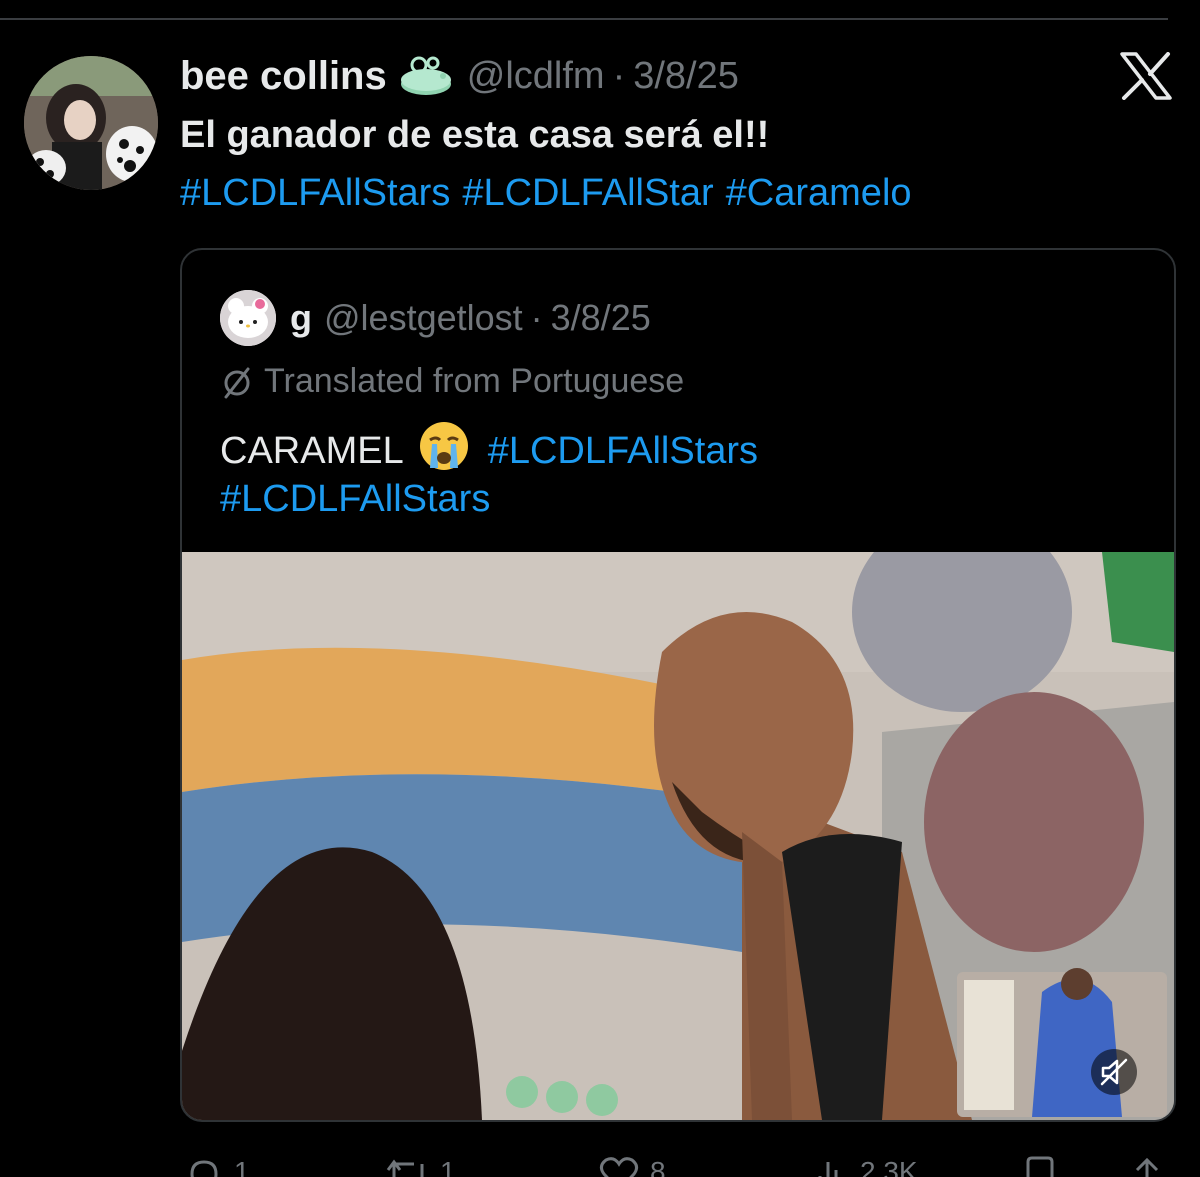 This screenshot has height=1177, width=1200. Describe the element at coordinates (425, 75) in the screenshot. I see `soap-emoji-icon` at that location.